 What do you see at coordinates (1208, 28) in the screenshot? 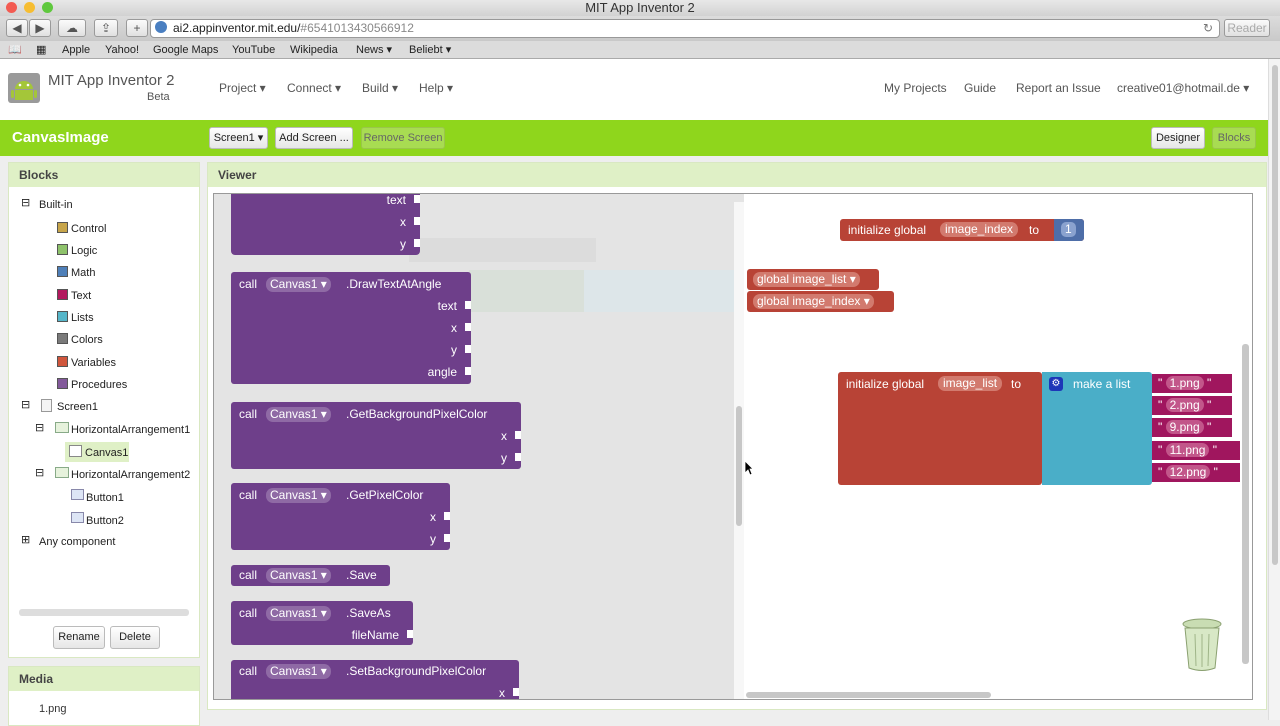
I see `reload-icon: ↻` at bounding box center [1208, 28].